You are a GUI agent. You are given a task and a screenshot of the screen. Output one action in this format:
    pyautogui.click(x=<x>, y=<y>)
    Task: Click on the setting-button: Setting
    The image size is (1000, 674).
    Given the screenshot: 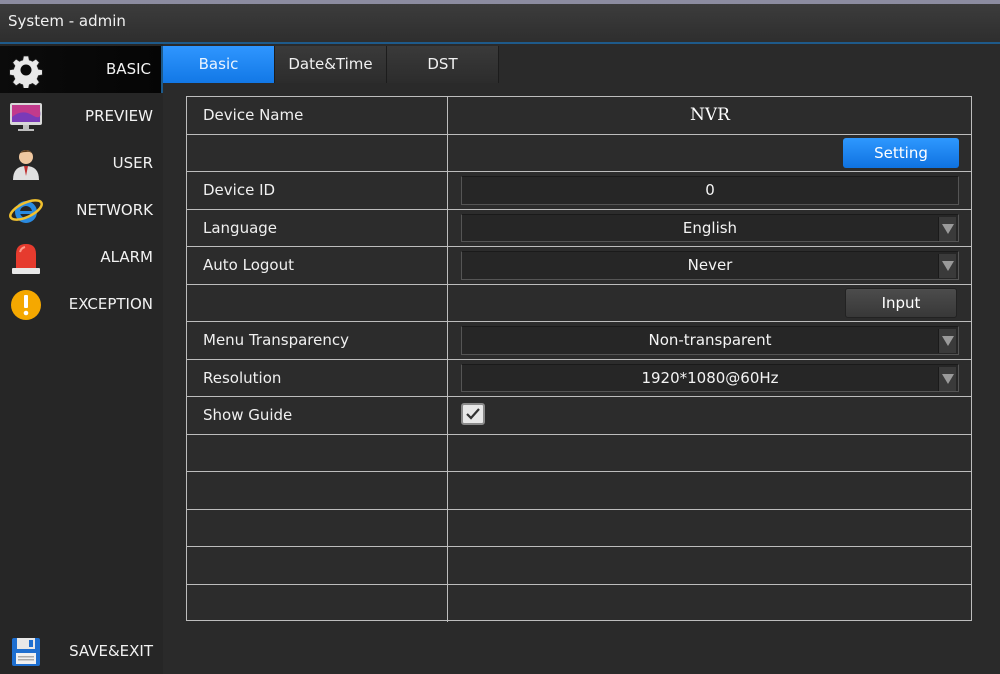 What is the action you would take?
    pyautogui.click(x=901, y=152)
    